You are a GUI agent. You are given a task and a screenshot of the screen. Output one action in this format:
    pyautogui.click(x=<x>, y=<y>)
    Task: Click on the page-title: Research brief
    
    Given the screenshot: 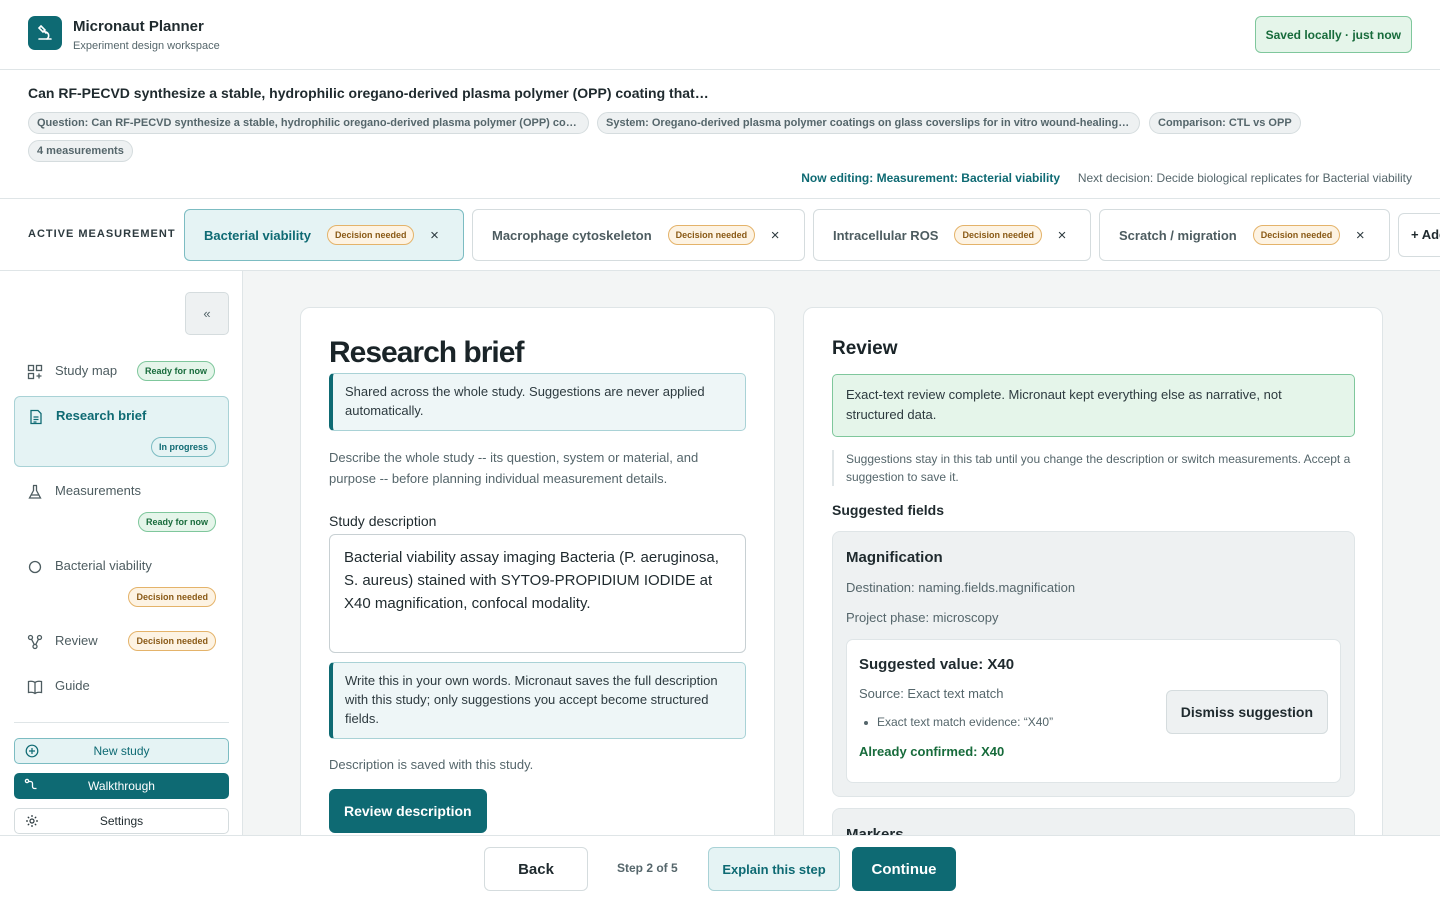 What is the action you would take?
    pyautogui.click(x=426, y=352)
    